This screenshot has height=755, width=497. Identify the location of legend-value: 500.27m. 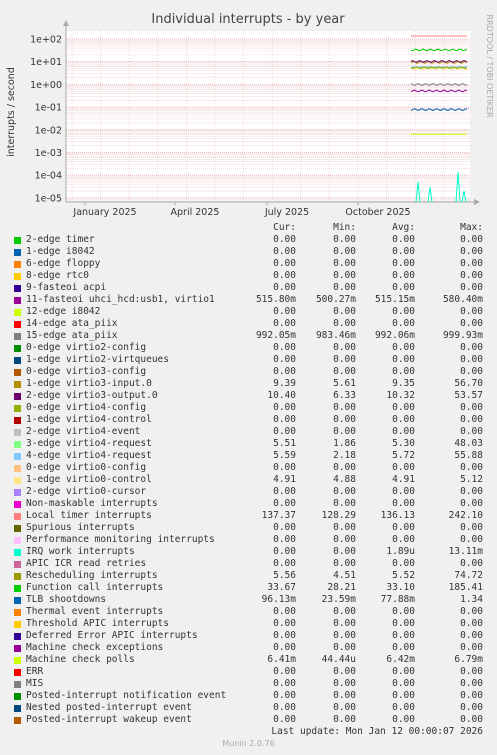
(335, 299).